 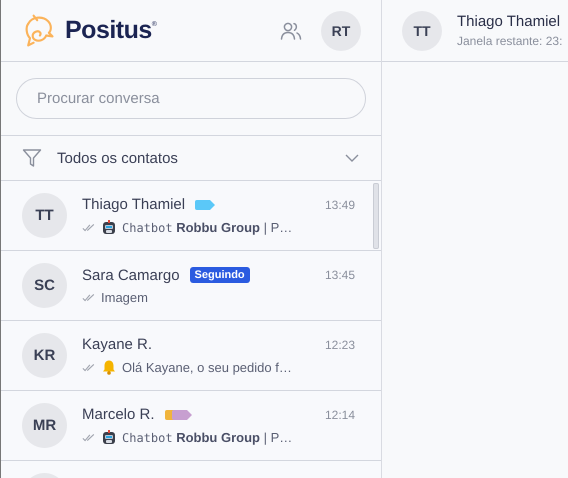 I want to click on contact-avatar: MR, so click(x=44, y=425).